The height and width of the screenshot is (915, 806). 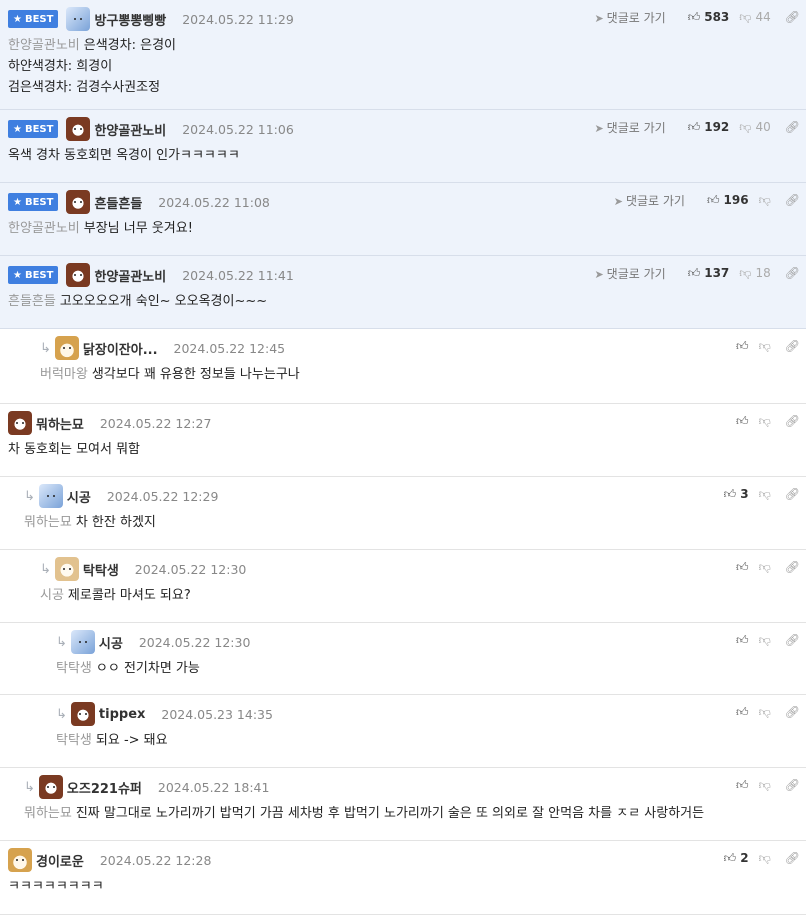 What do you see at coordinates (130, 19) in the screenshot?
I see `author-name: 방구뽕뽕삥빵` at bounding box center [130, 19].